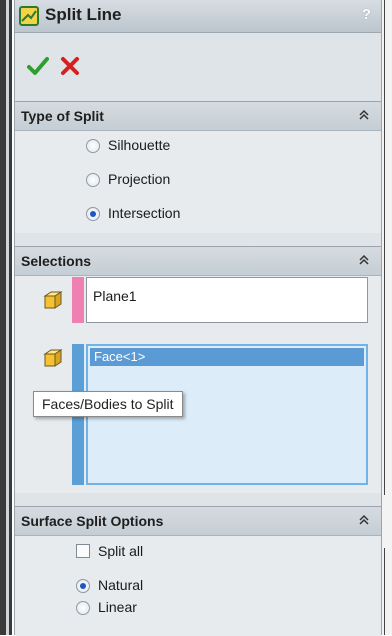 The width and height of the screenshot is (392, 636). I want to click on surface-split-options-header: Surface Split Options, so click(198, 521).